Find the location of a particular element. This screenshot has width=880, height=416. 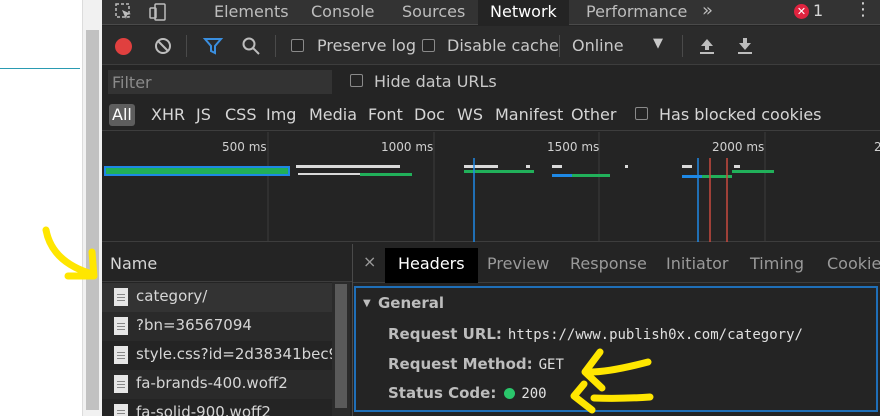

type-filter-ws: WS is located at coordinates (470, 115).